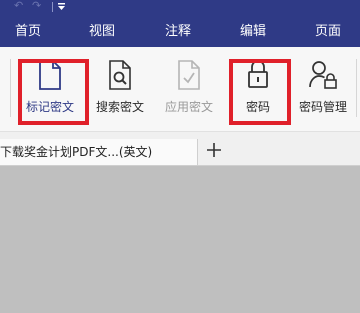  Describe the element at coordinates (119, 107) in the screenshot. I see `search-redaction-label: 搜索密文` at that location.